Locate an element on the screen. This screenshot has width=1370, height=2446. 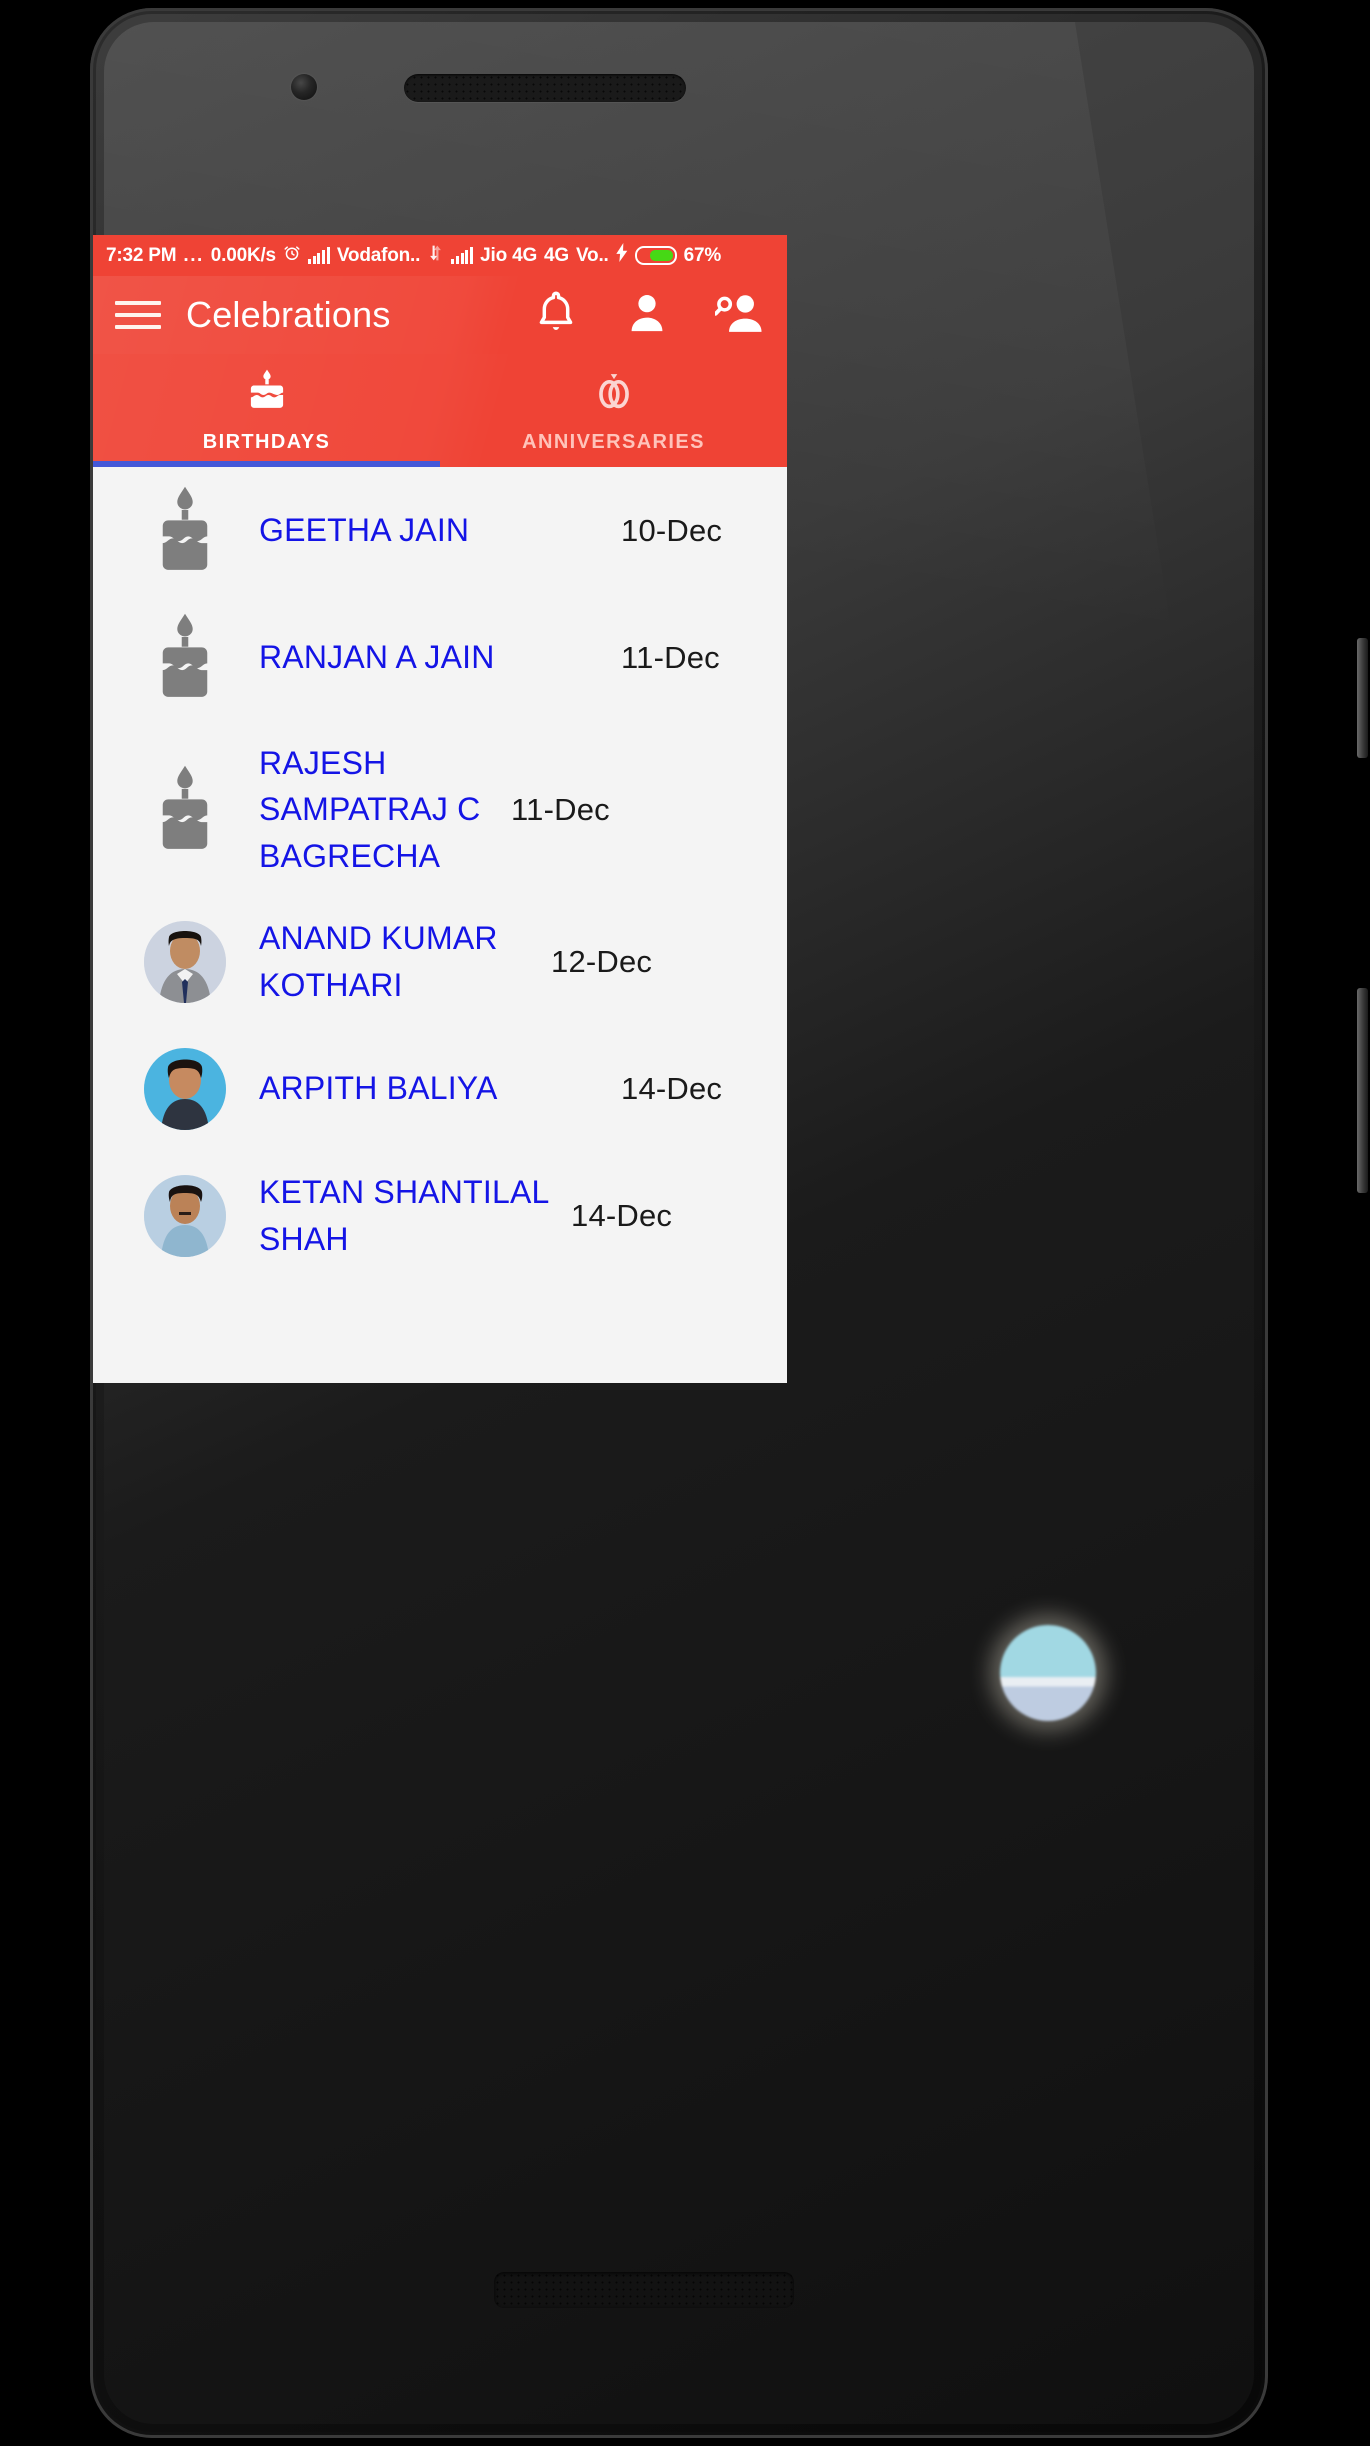
hamburger-menu-icon is located at coordinates (138, 315).